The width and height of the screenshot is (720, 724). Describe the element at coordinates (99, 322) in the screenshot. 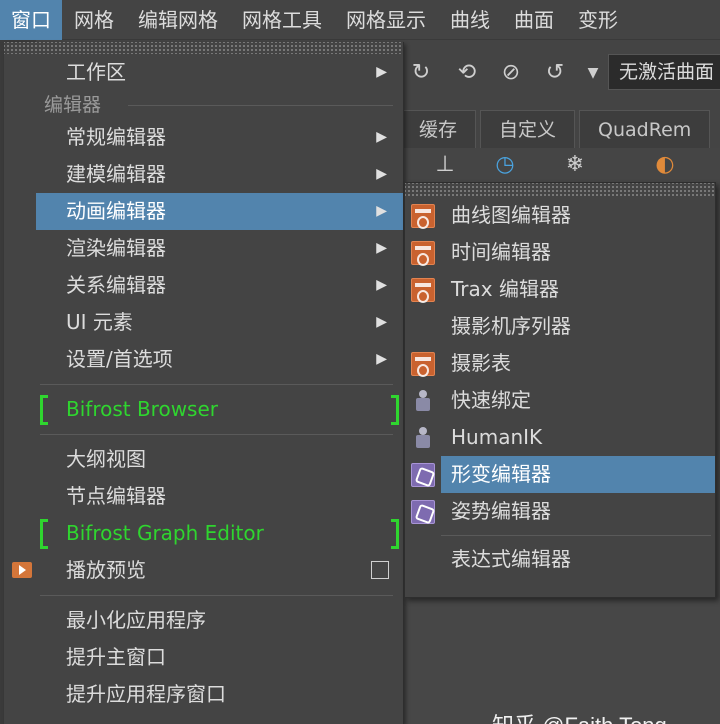

I see `menu-item-label: UI 元素` at that location.